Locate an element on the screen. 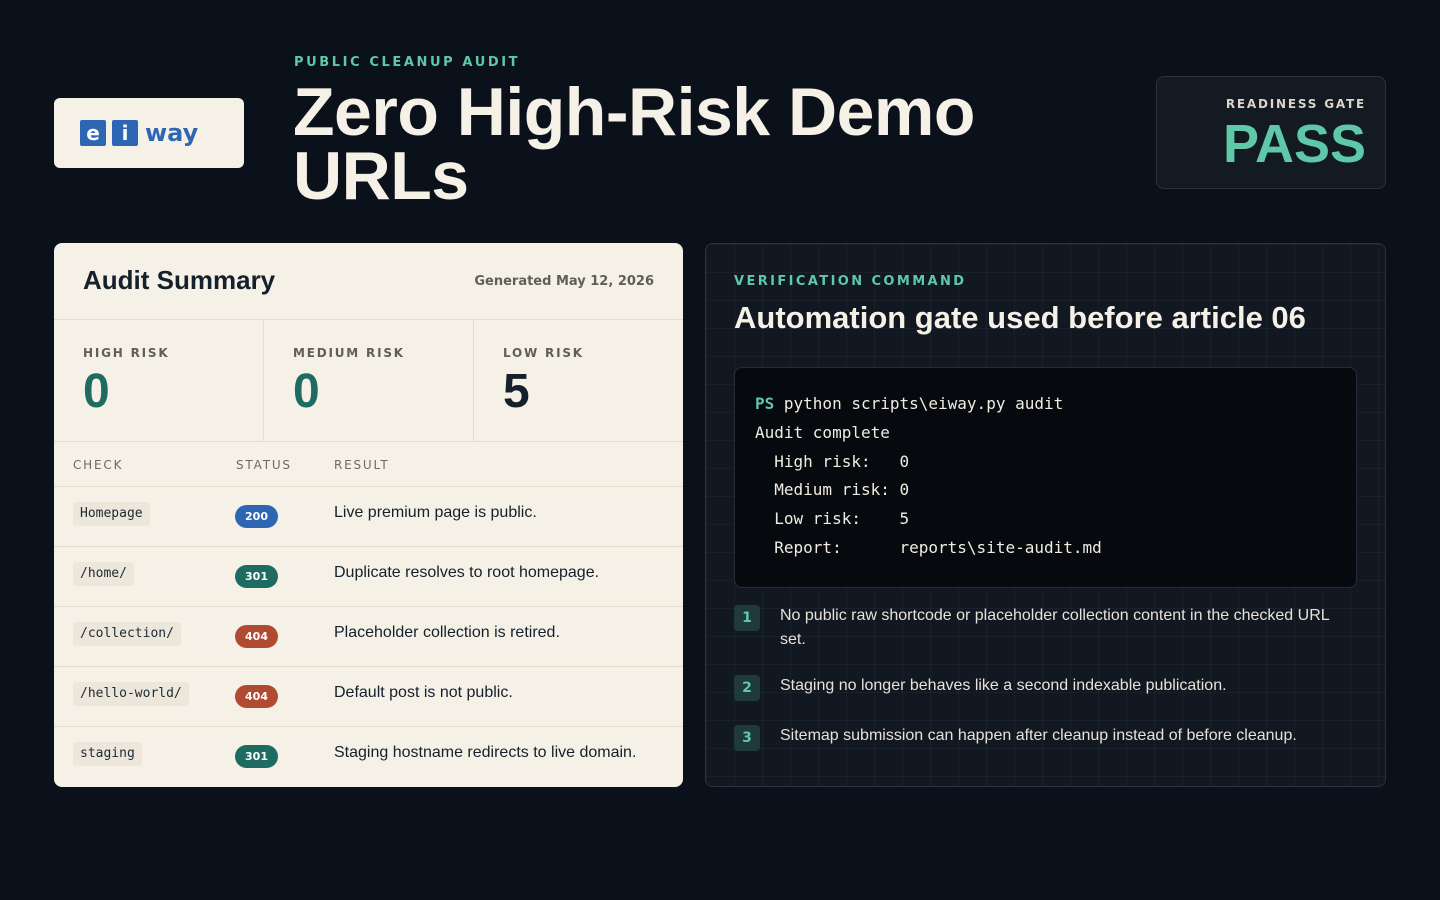  metric-label: MEDIUM RISK is located at coordinates (349, 353).